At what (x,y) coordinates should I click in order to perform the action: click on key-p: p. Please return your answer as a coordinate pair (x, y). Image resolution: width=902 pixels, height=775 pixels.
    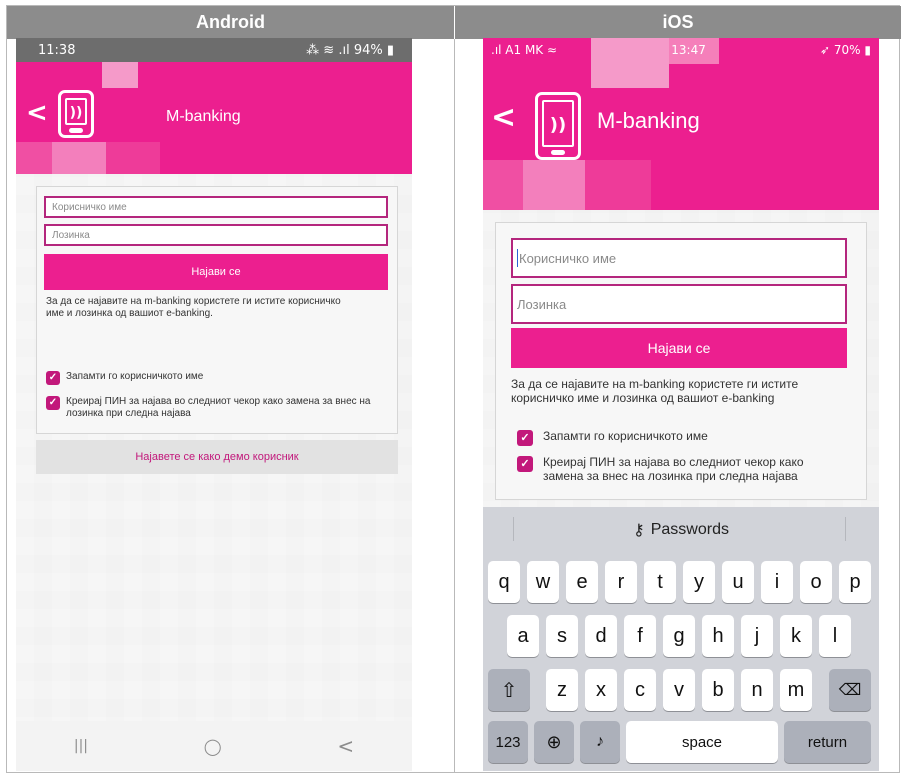
    Looking at the image, I should click on (855, 582).